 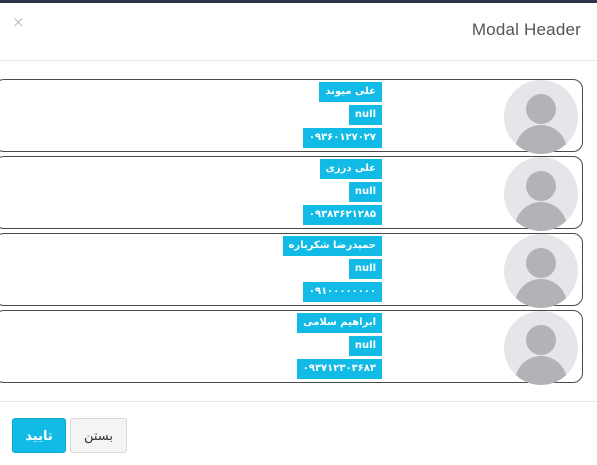 I want to click on contact-name: ابراهیم سلامی, so click(x=339, y=323).